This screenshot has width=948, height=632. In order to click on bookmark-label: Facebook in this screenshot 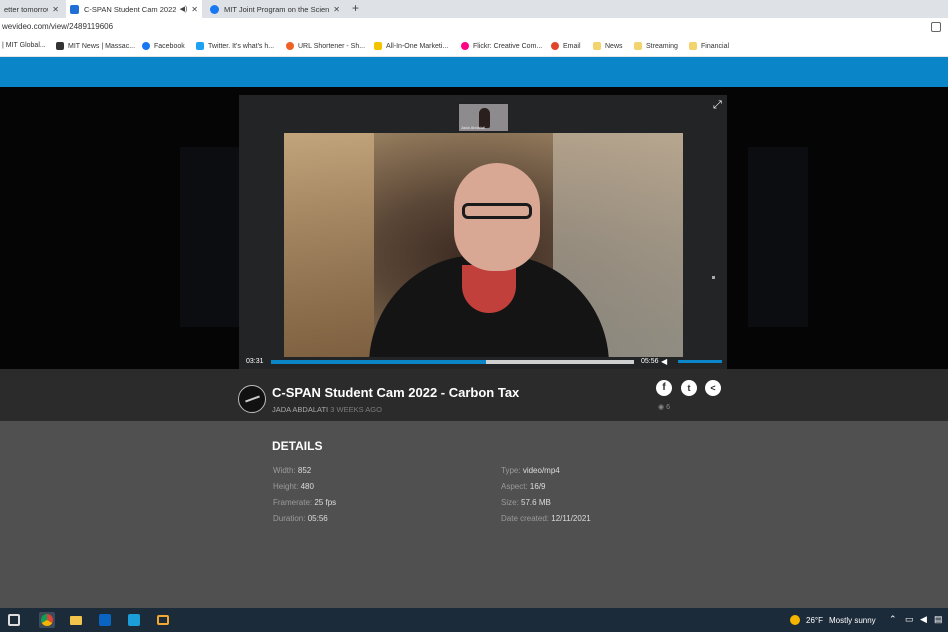, I will do `click(169, 46)`.